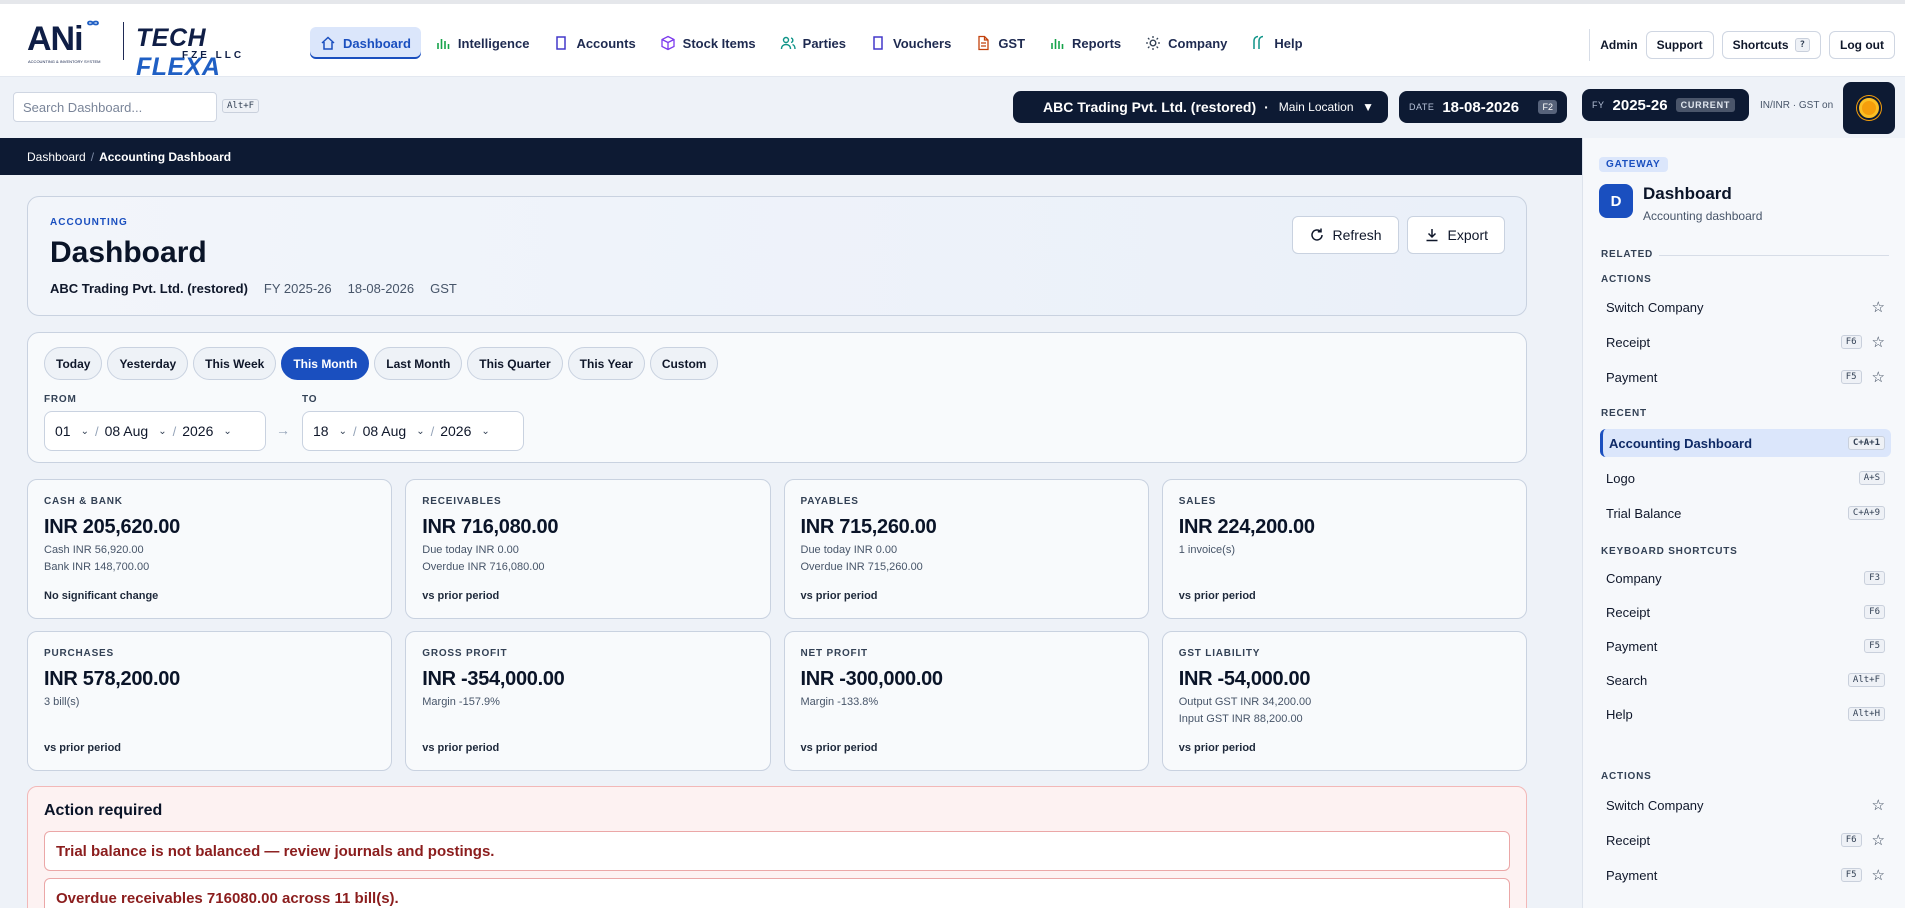  I want to click on from-day-value: 01, so click(63, 431).